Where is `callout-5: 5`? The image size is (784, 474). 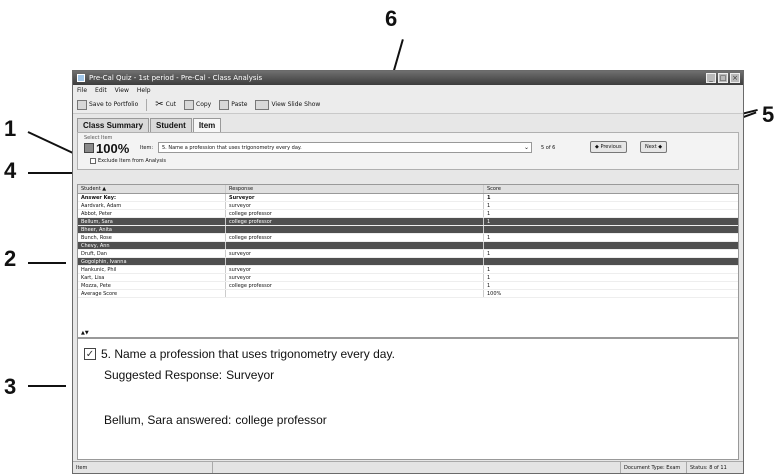 callout-5: 5 is located at coordinates (768, 114).